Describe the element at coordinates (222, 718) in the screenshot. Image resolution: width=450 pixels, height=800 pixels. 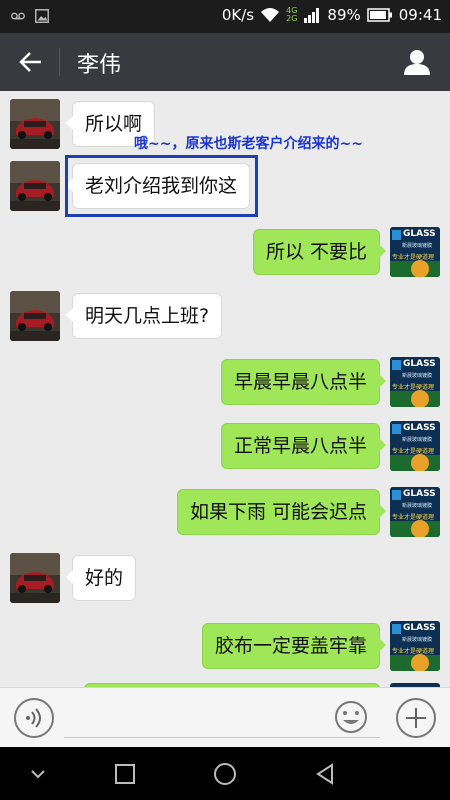
I see `message-input` at that location.